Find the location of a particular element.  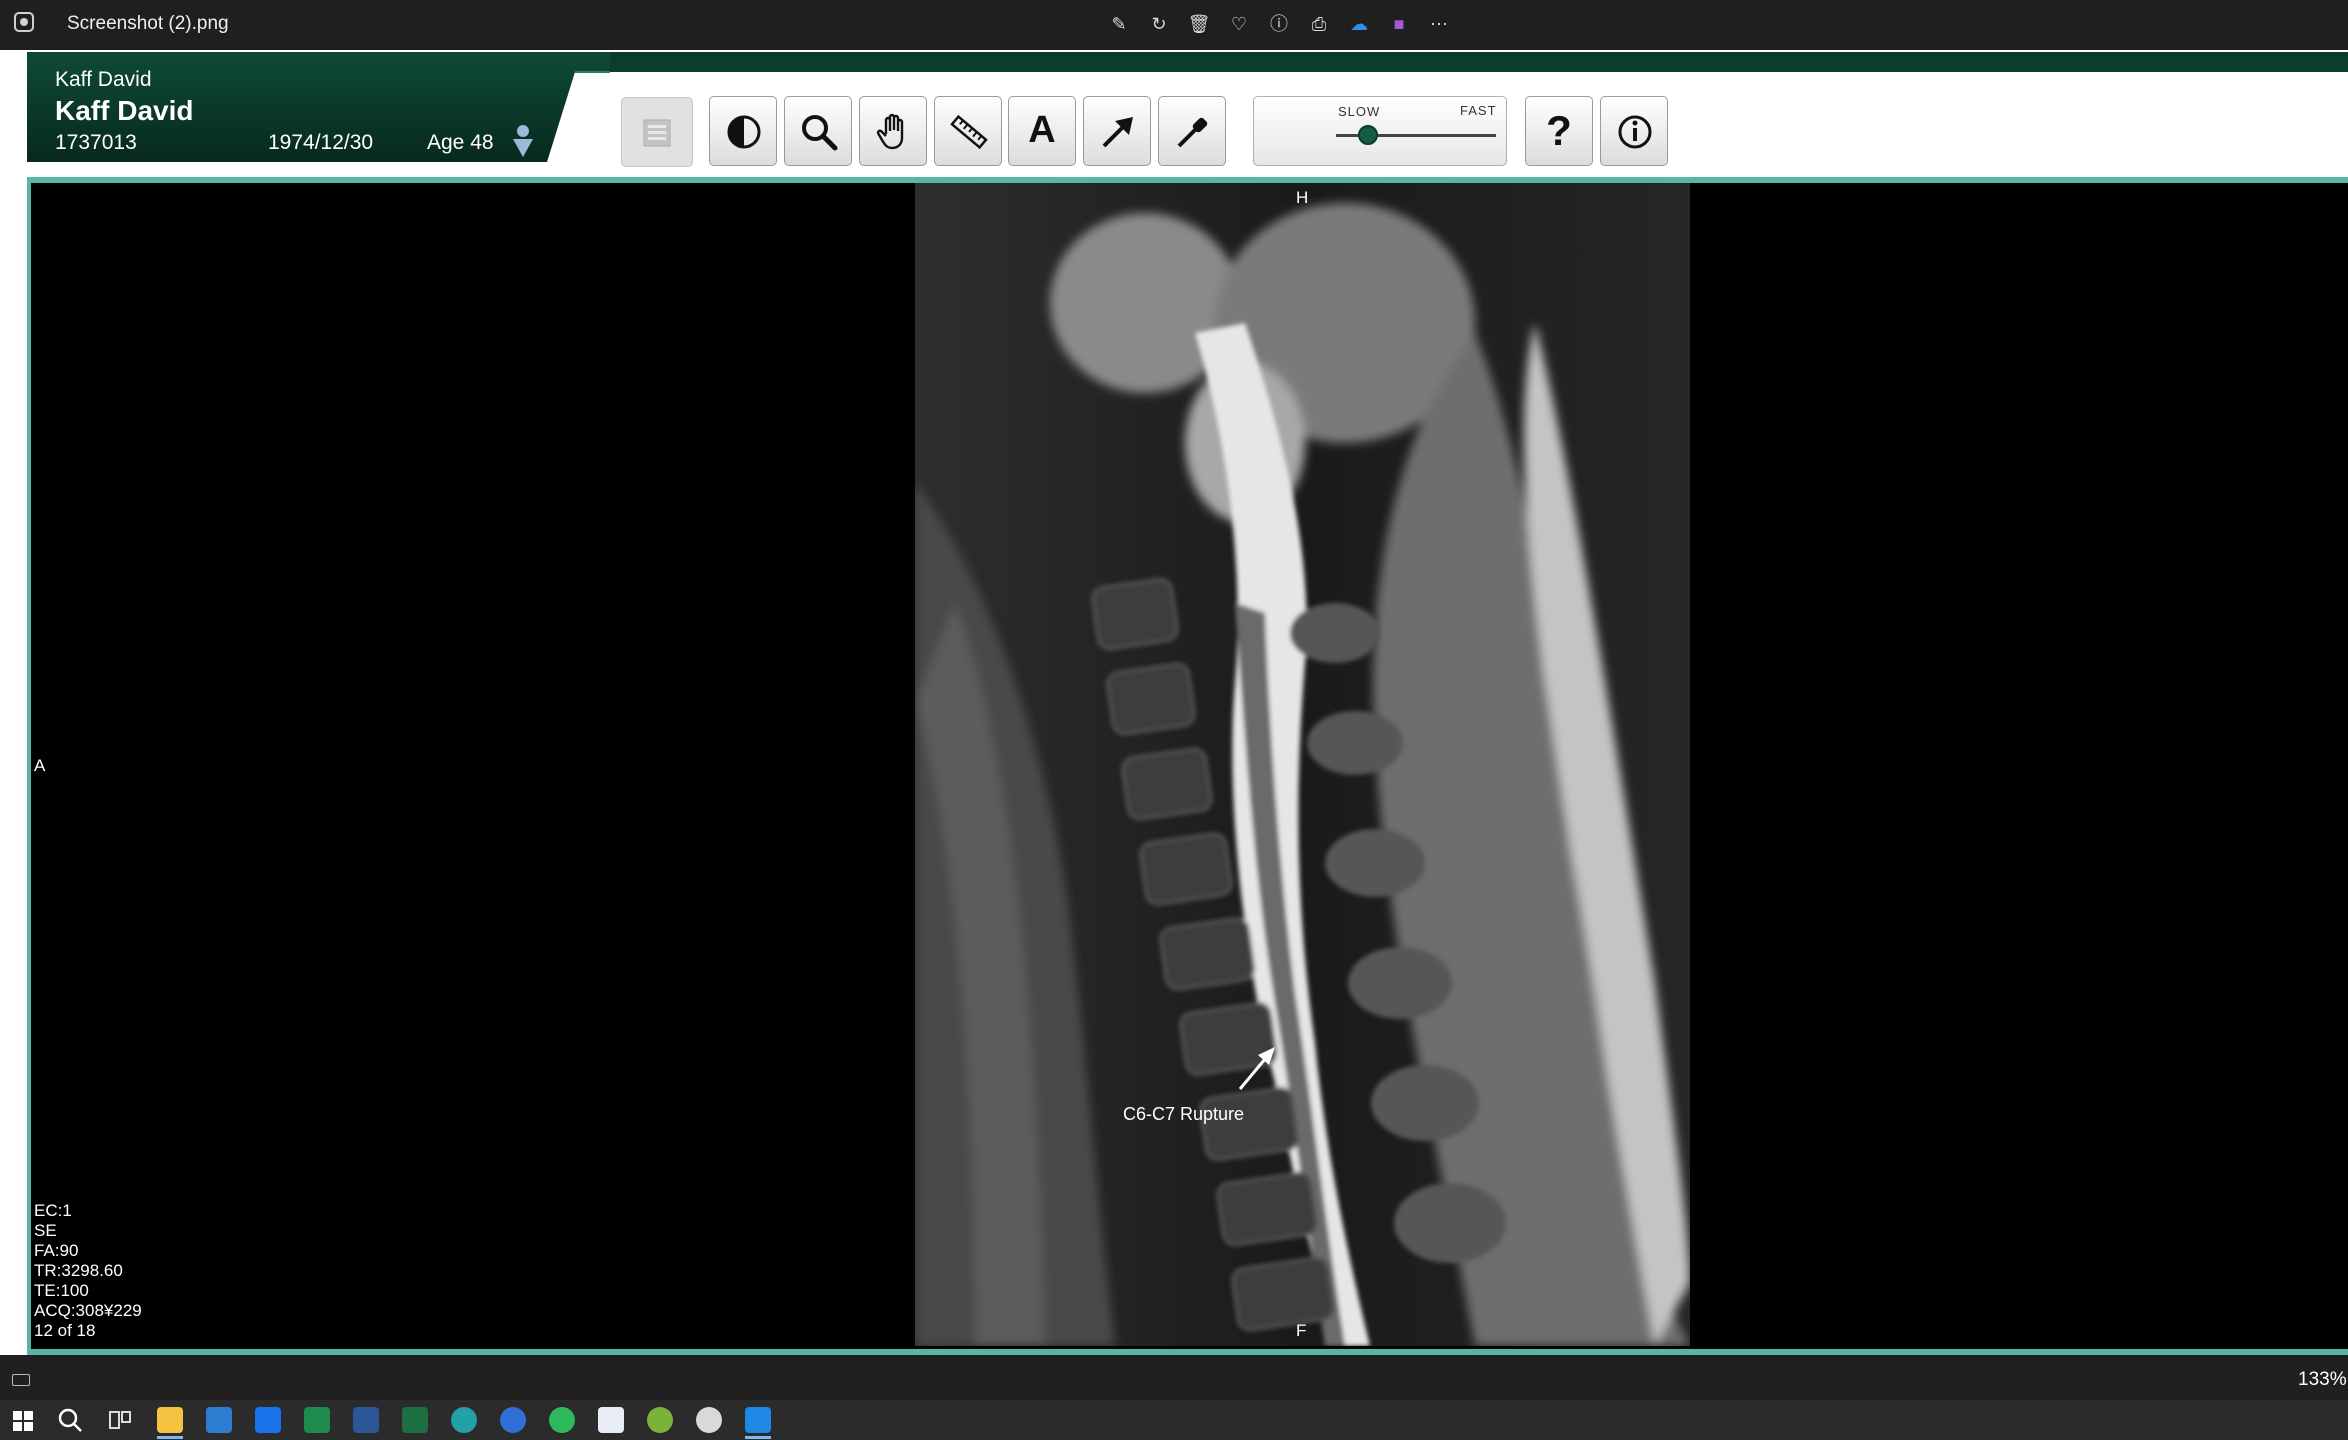

print-icon: ⎙ is located at coordinates (1319, 24).